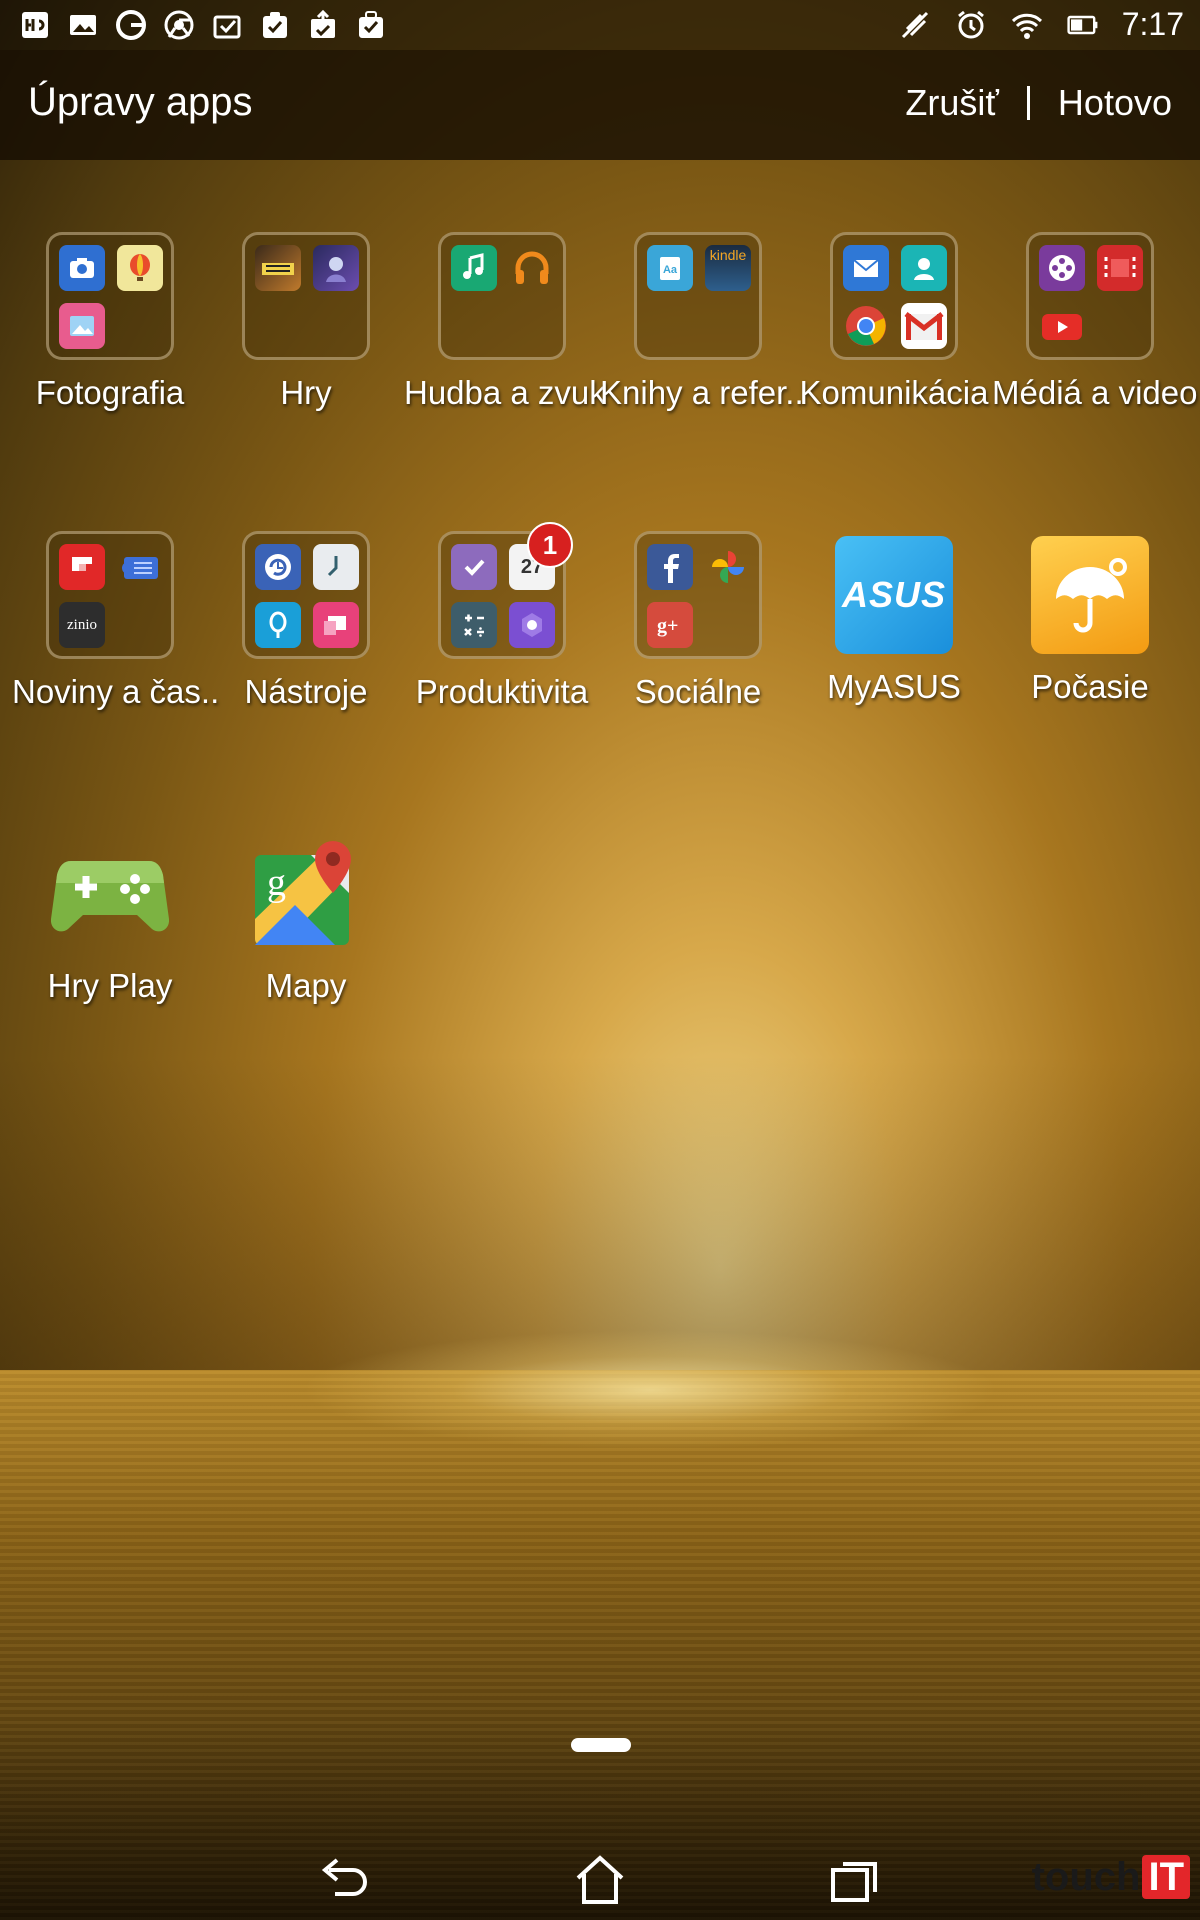 The width and height of the screenshot is (1200, 1920). Describe the element at coordinates (1038, 103) in the screenshot. I see `action-bar-buttons: Zrušiť Hotovo` at that location.